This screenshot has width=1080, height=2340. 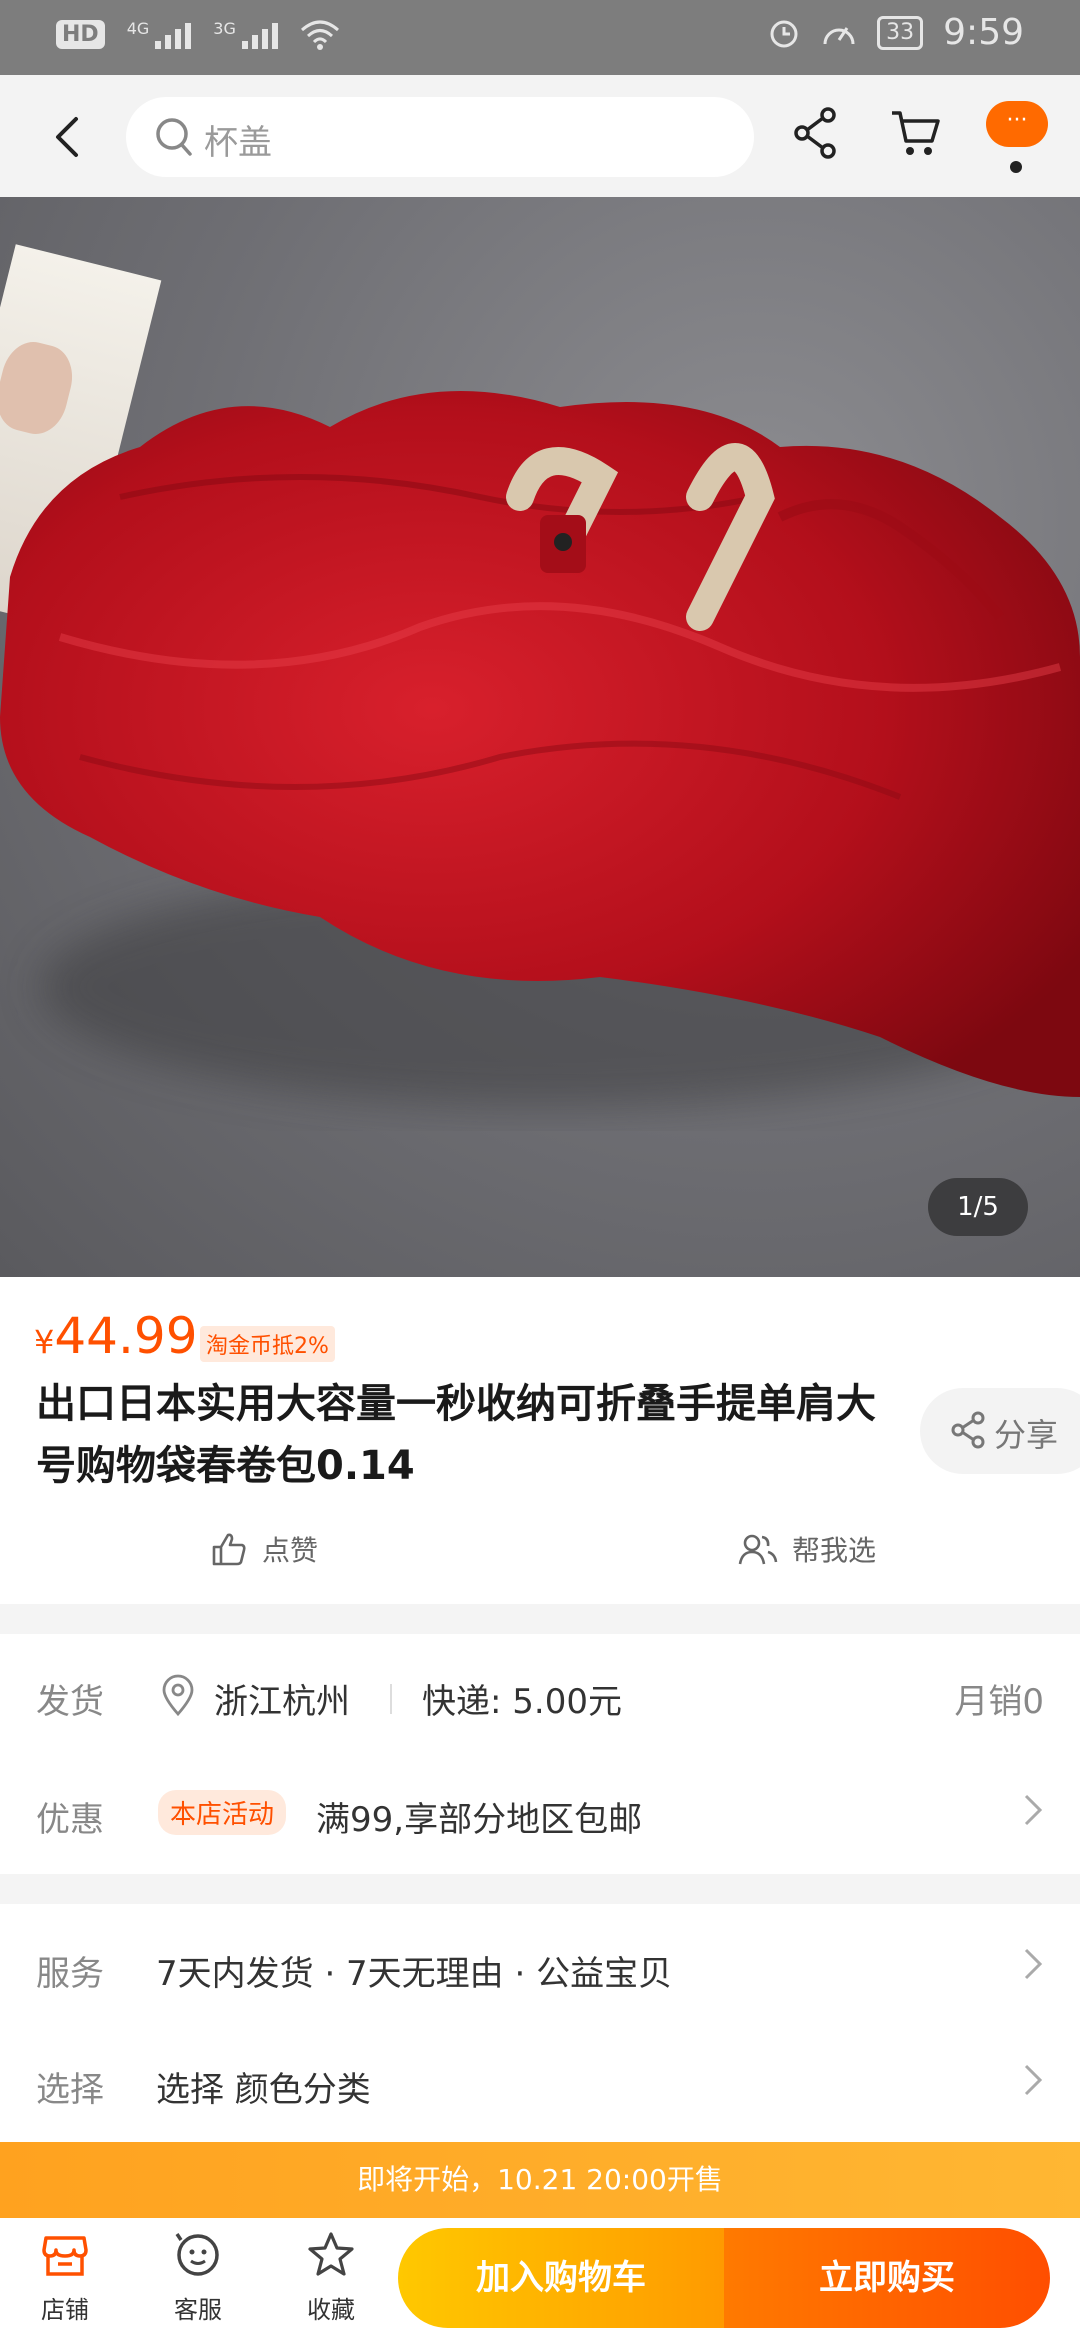 I want to click on help-me-pick-button: 帮我选, so click(x=807, y=1549).